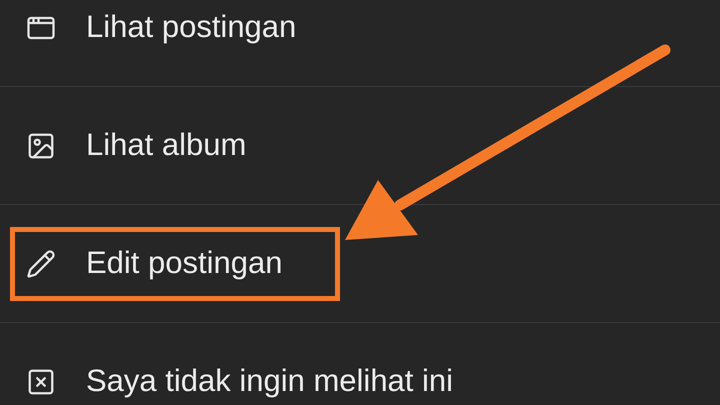  What do you see at coordinates (166, 145) in the screenshot?
I see `menu-item-label: Lihat album` at bounding box center [166, 145].